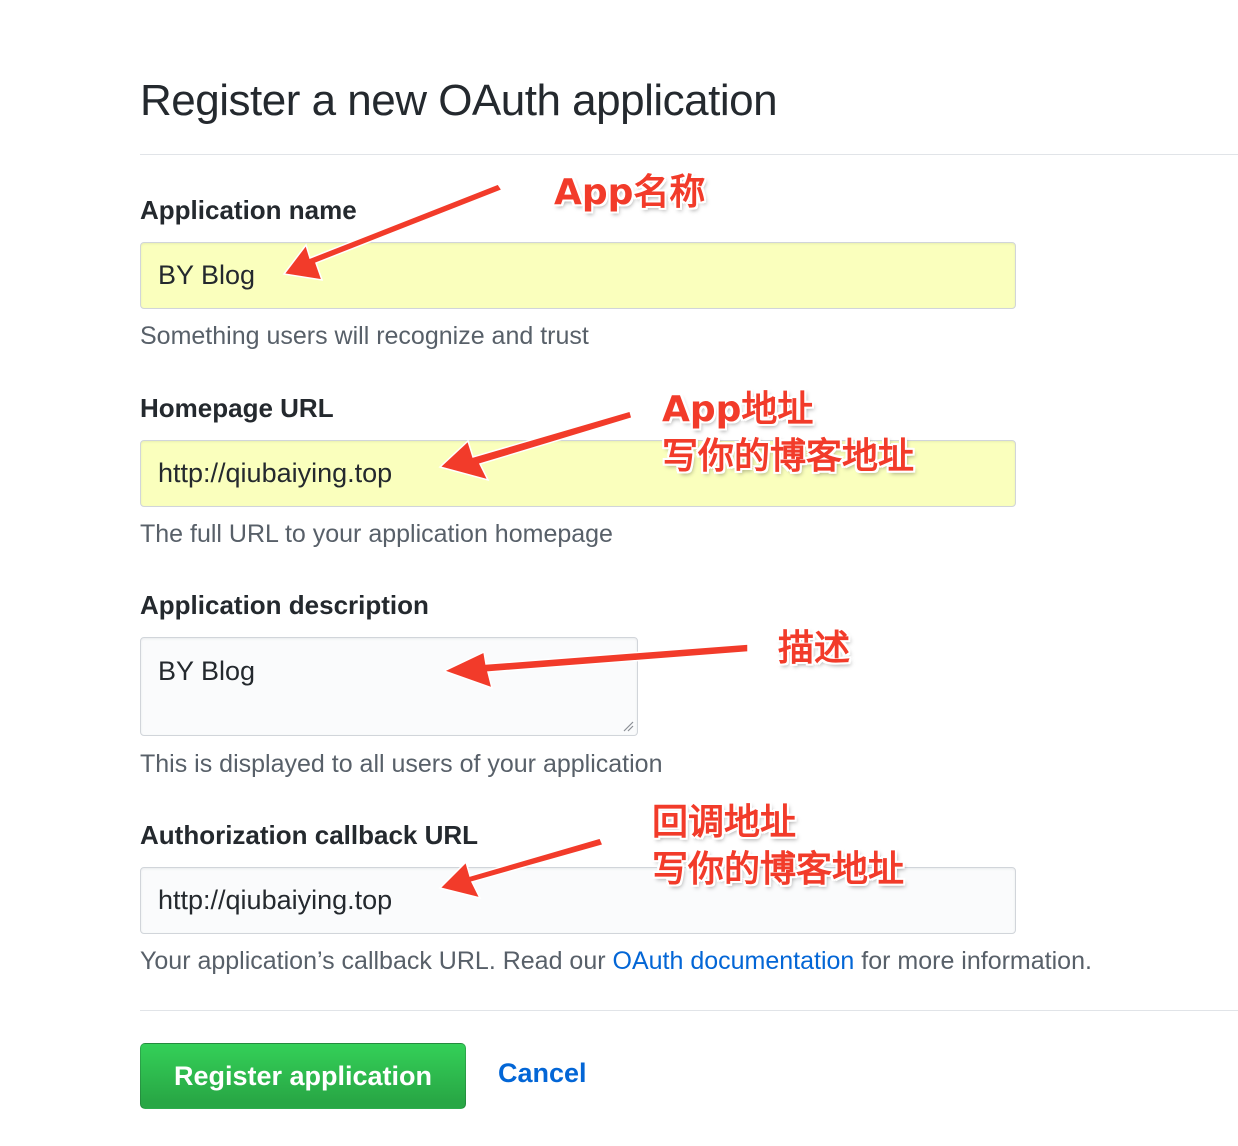 The height and width of the screenshot is (1146, 1238). What do you see at coordinates (724, 822) in the screenshot?
I see `annotation-callback-line1: 回调地址` at bounding box center [724, 822].